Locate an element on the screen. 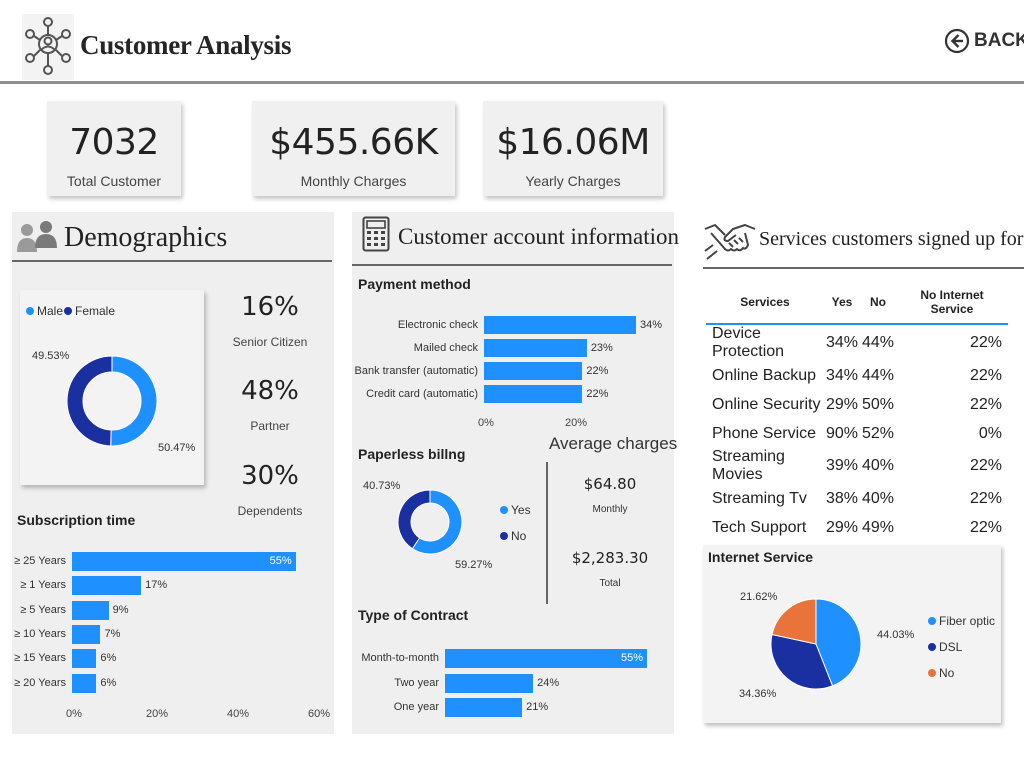  gender-female-pct: 49.53% is located at coordinates (51, 356).